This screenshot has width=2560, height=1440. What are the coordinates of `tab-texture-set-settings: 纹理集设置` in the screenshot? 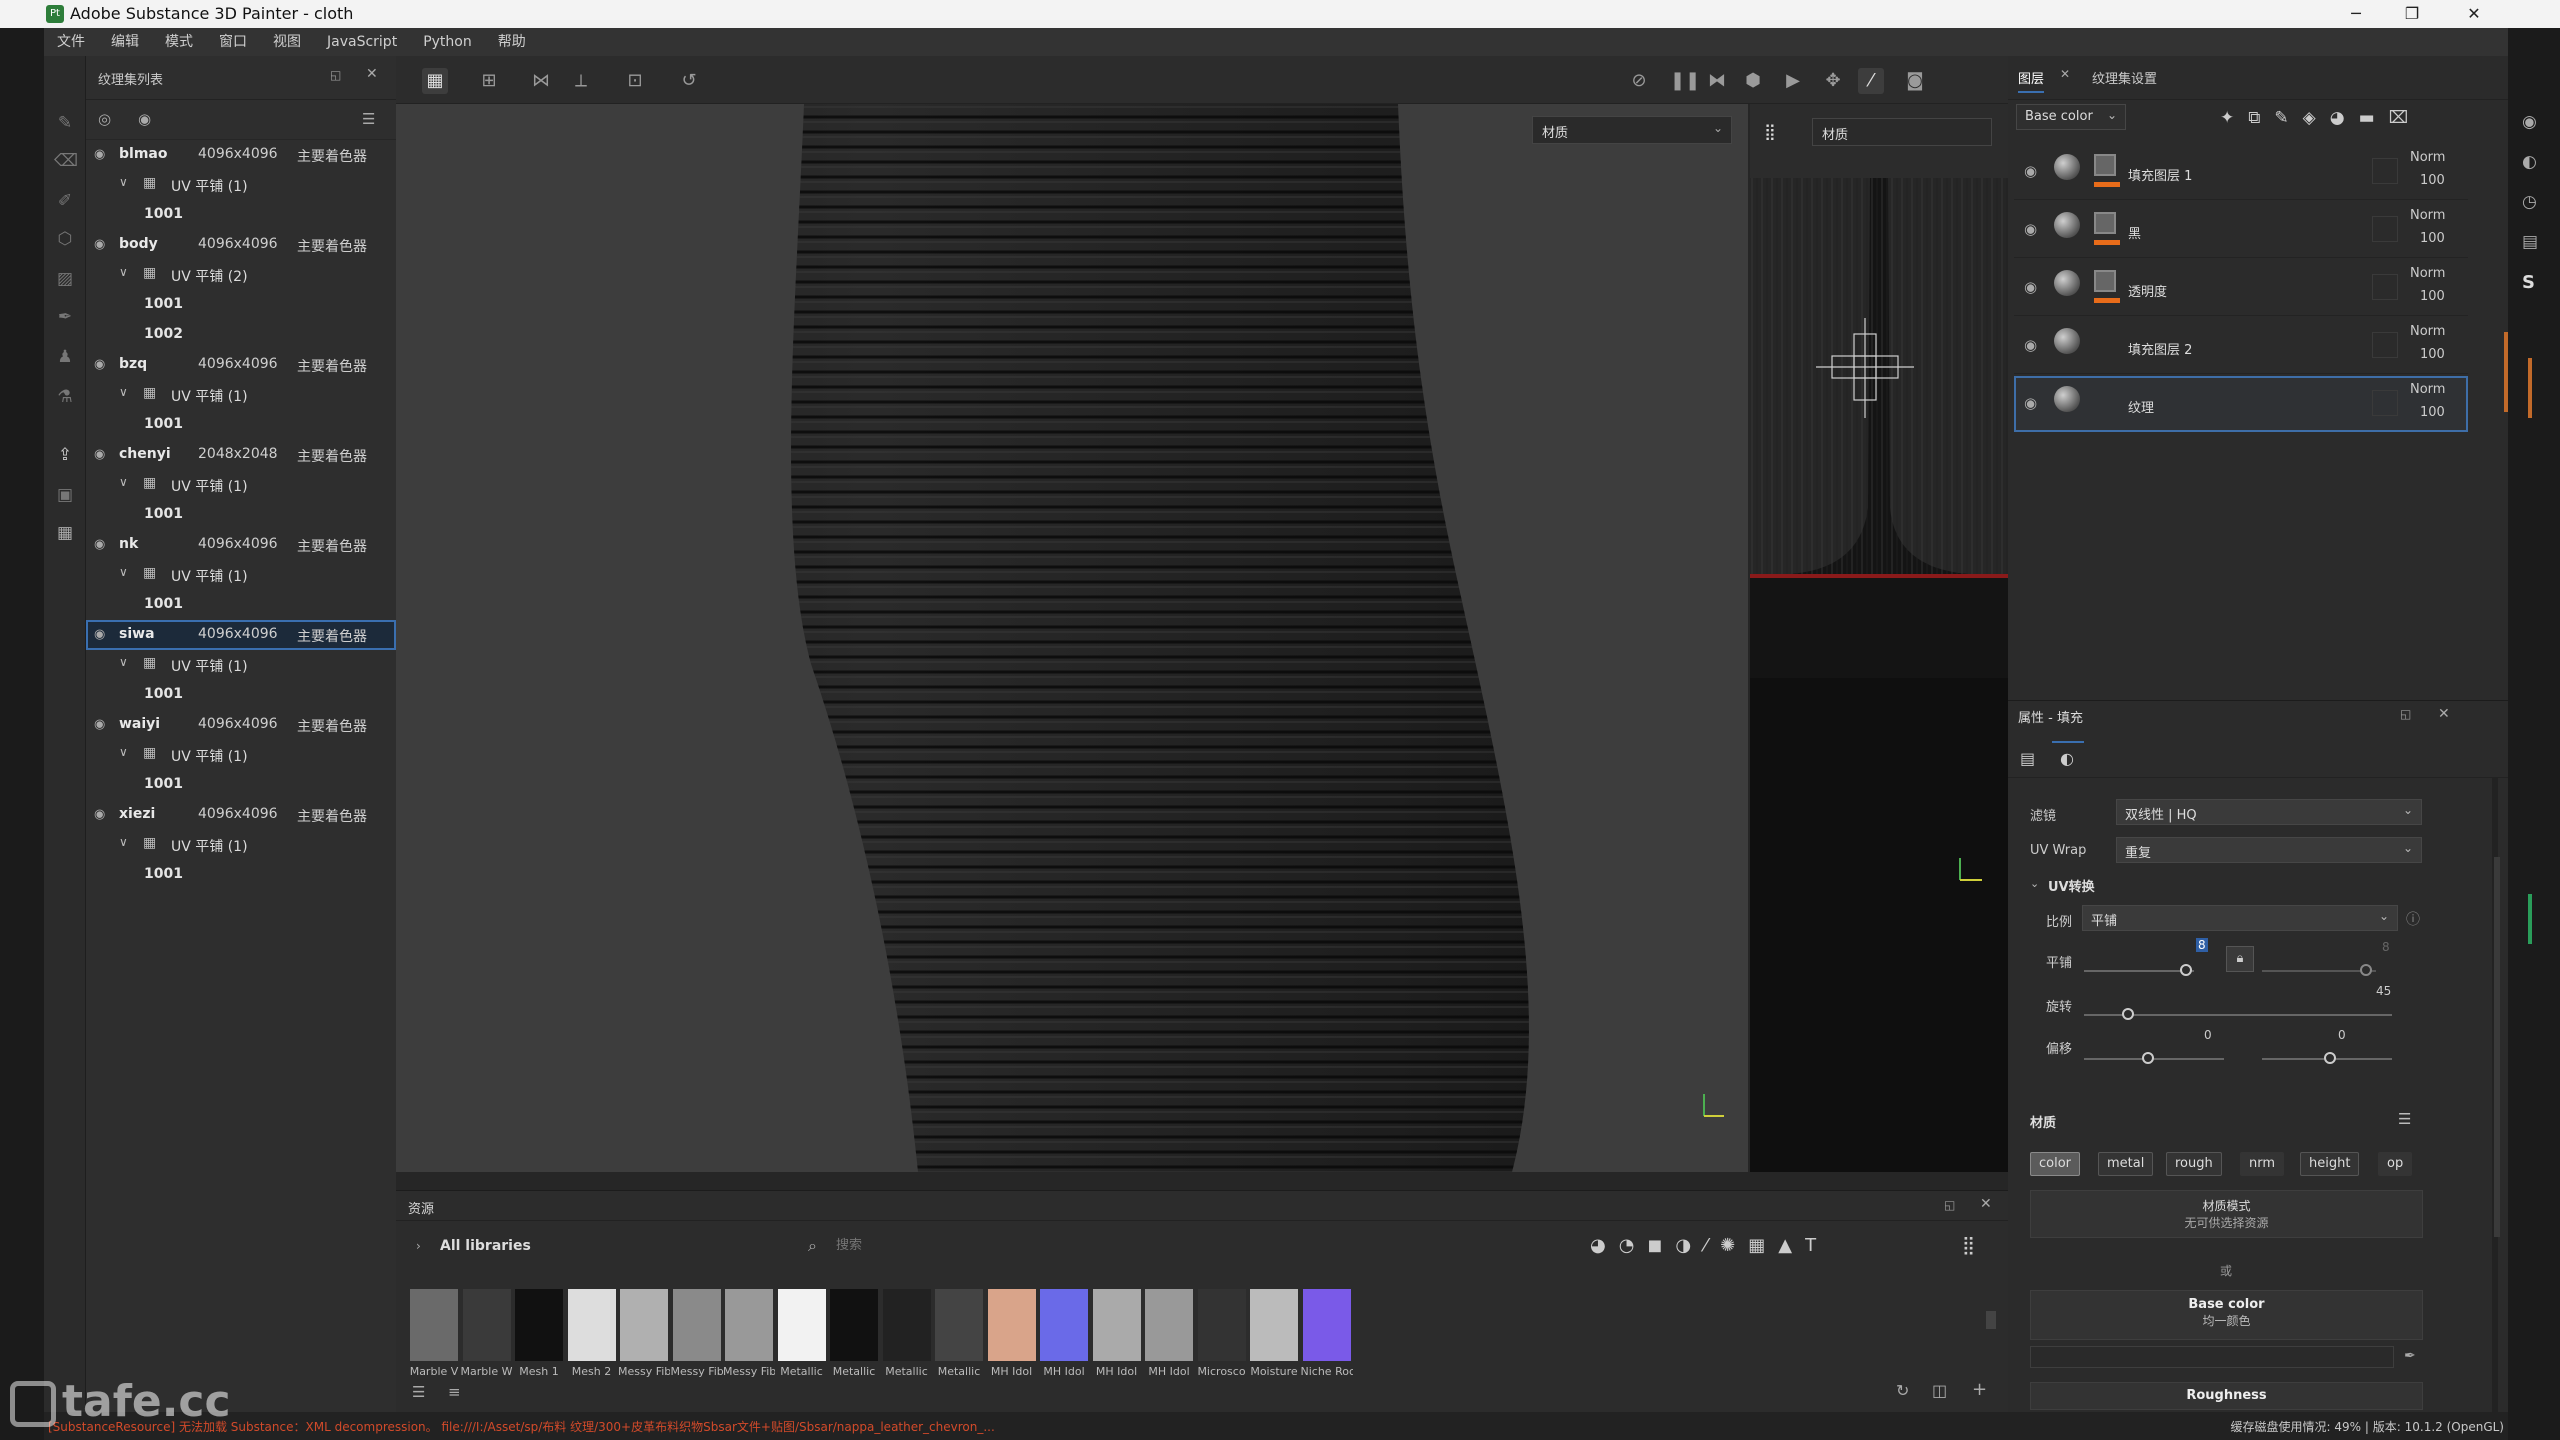 It's located at (2124, 77).